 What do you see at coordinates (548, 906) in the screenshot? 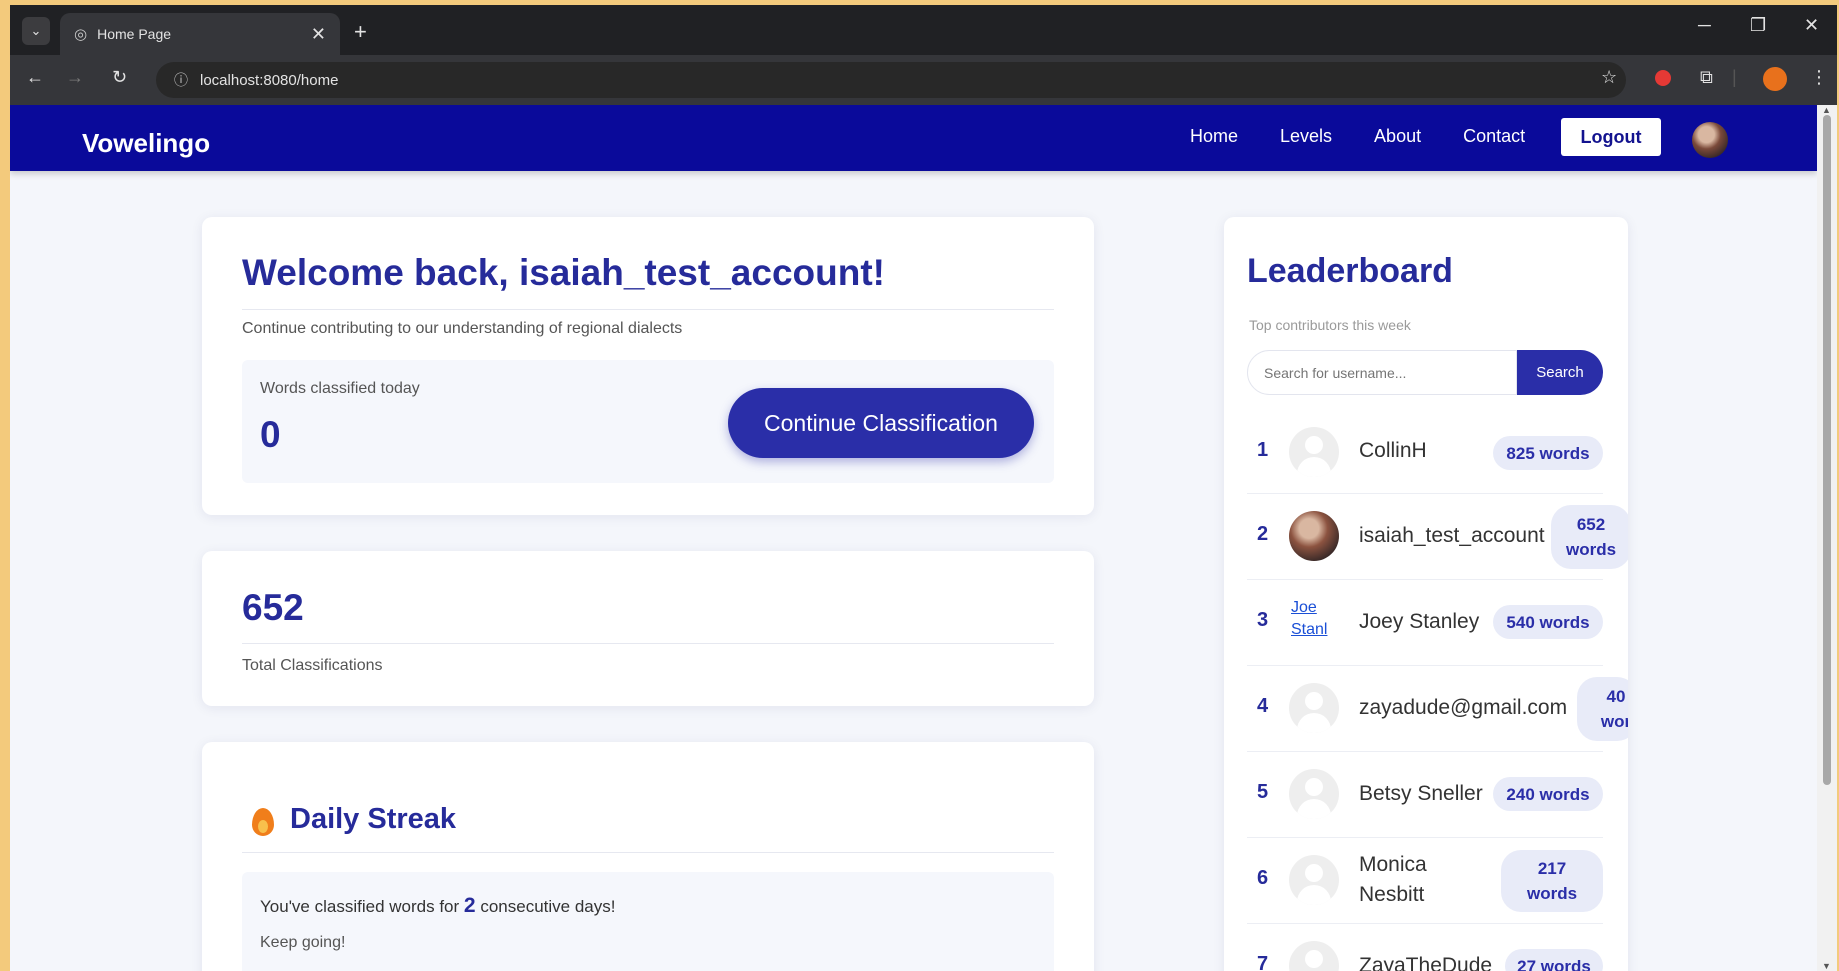
I see `streak-text-after: consecutive days!` at bounding box center [548, 906].